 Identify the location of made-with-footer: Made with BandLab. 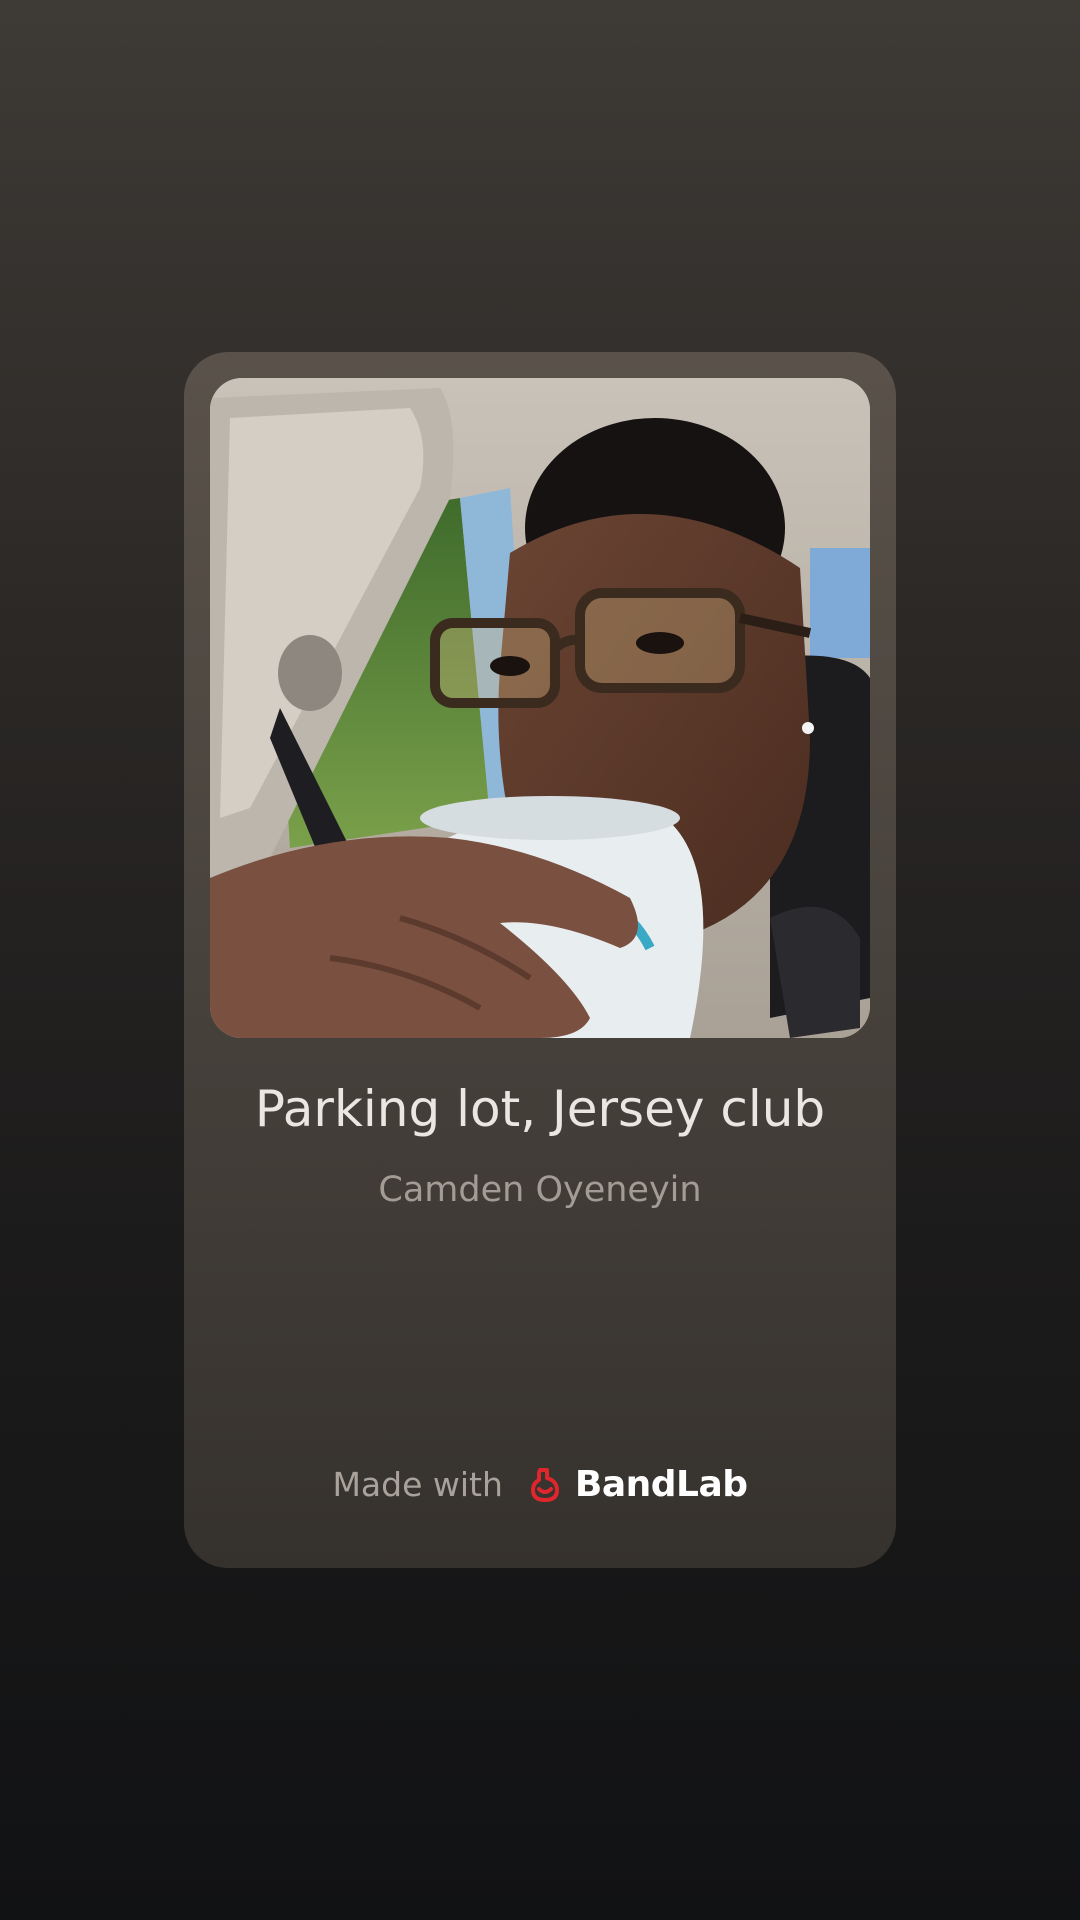
(540, 1484).